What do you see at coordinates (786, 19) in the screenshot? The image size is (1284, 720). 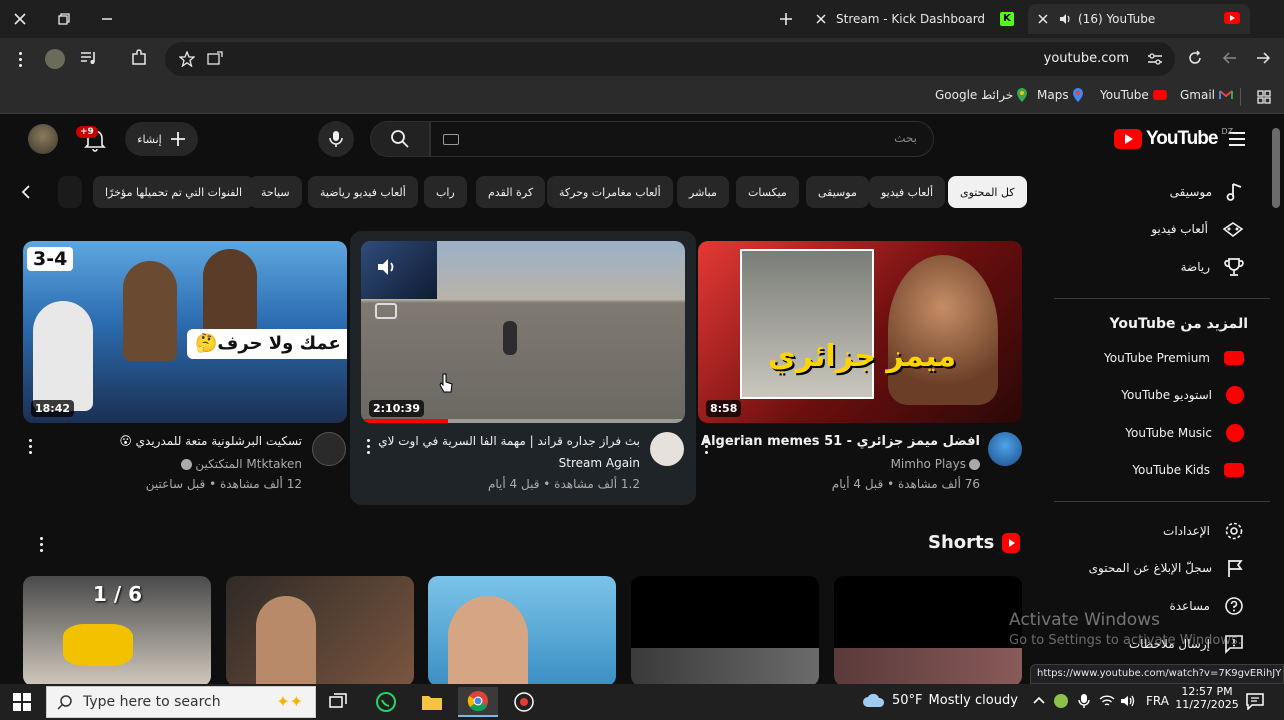 I see `new-tab-button` at bounding box center [786, 19].